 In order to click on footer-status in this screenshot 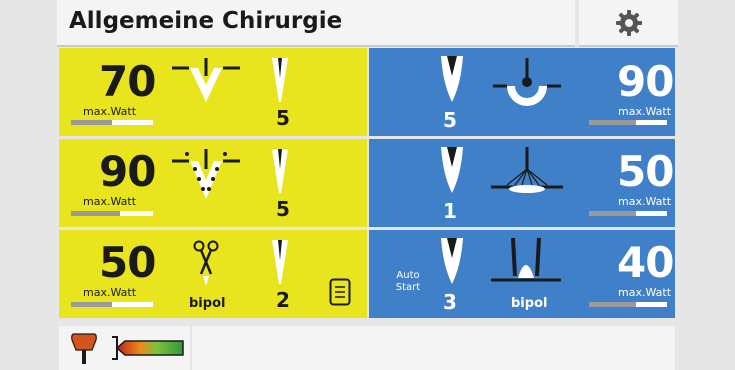, I will do `click(124, 348)`.